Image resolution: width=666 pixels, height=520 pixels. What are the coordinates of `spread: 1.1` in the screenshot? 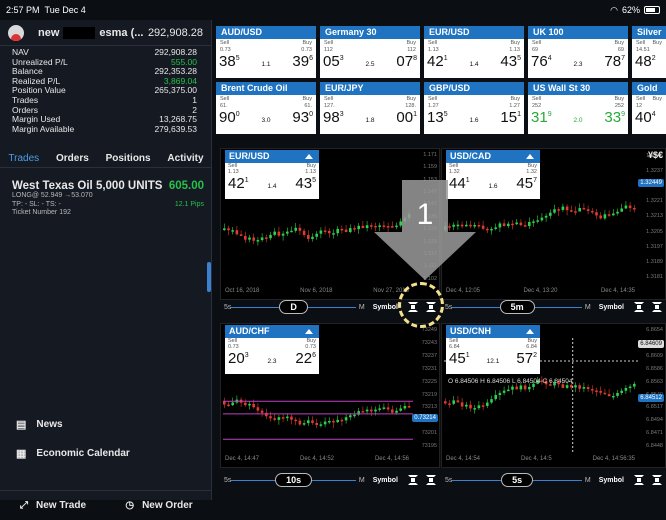 It's located at (266, 64).